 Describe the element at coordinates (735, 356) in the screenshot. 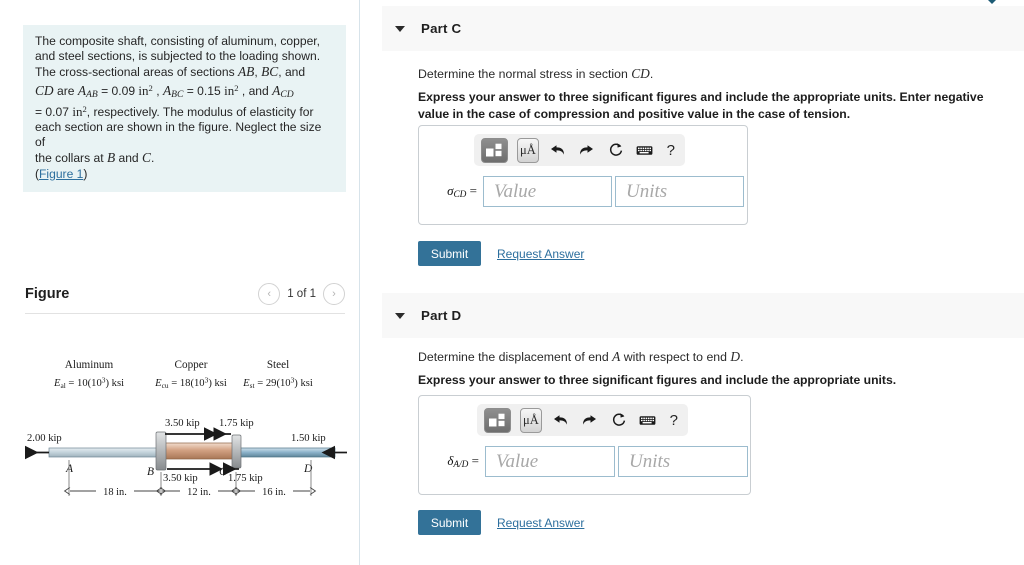

I see `part-d-prompt-math-D: D` at that location.